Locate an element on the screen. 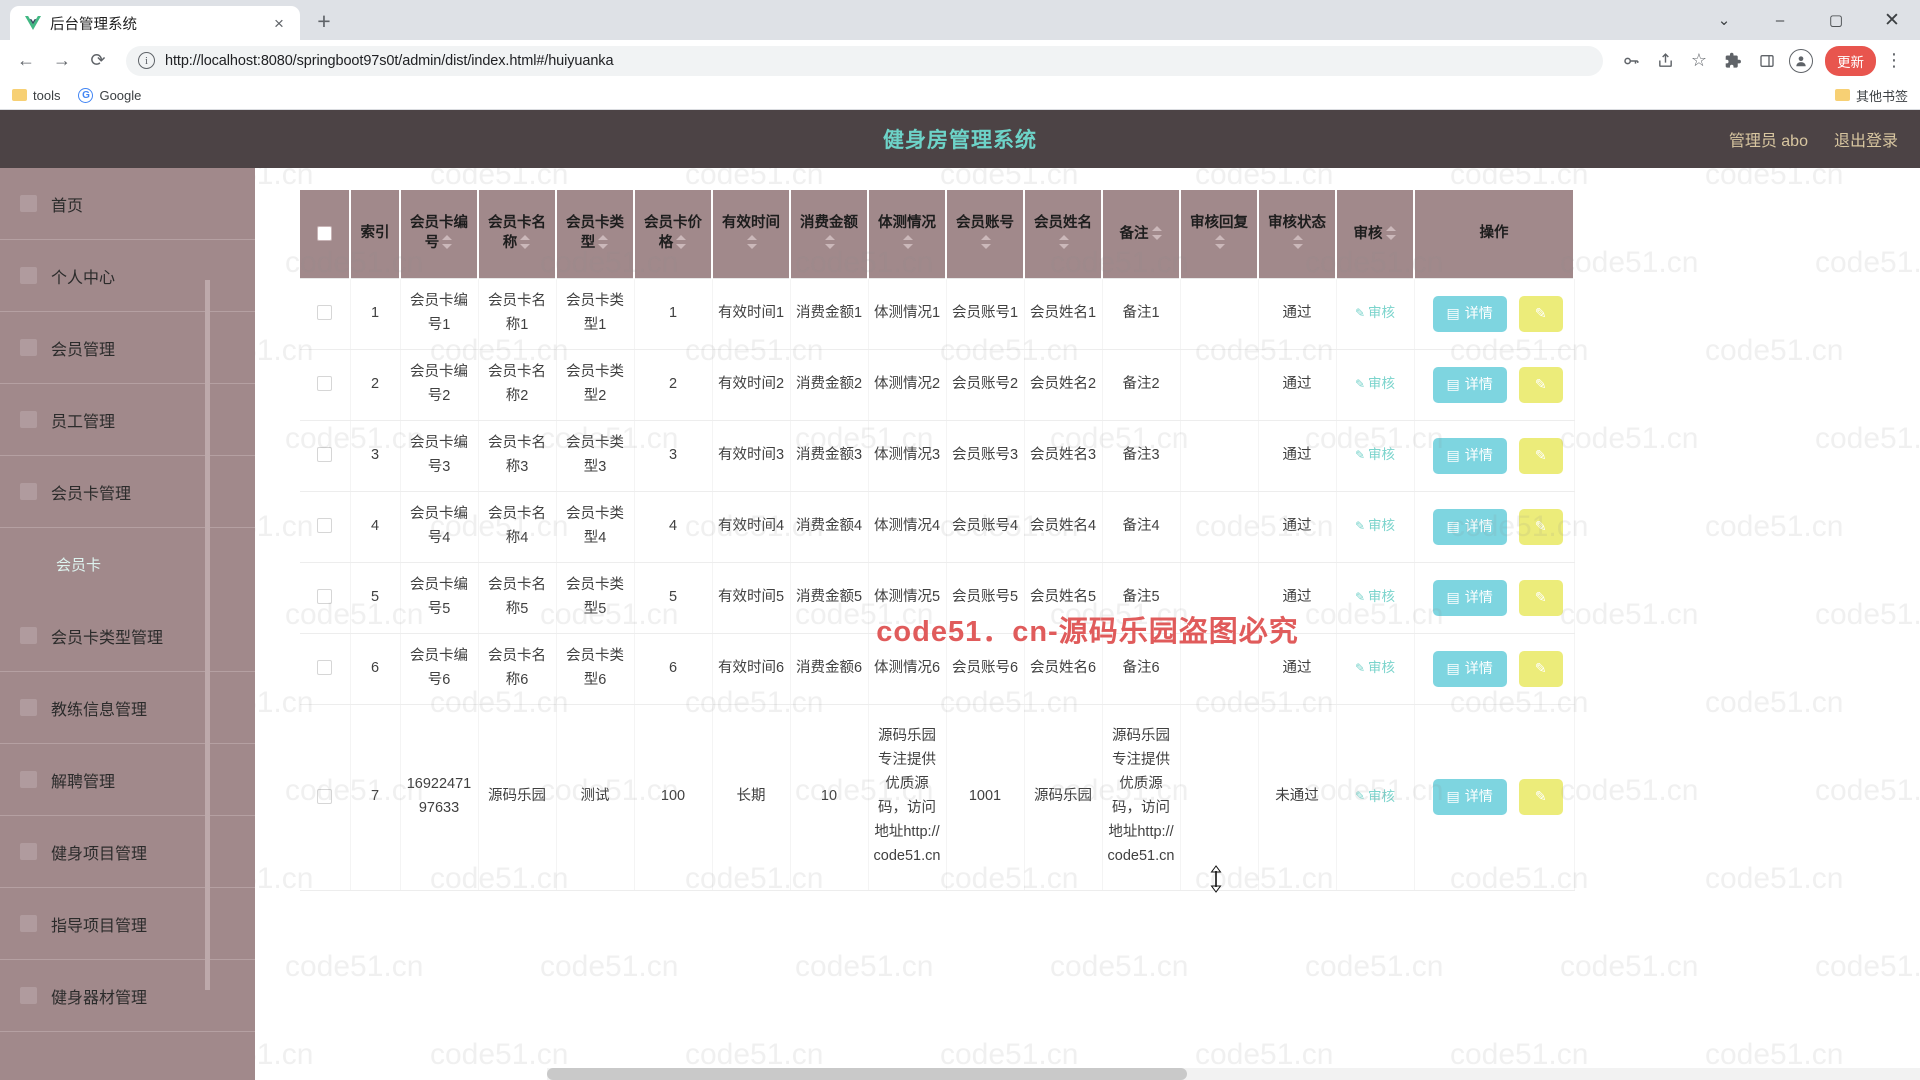 Image resolution: width=1920 pixels, height=1080 pixels. select-all-checkbox is located at coordinates (324, 233).